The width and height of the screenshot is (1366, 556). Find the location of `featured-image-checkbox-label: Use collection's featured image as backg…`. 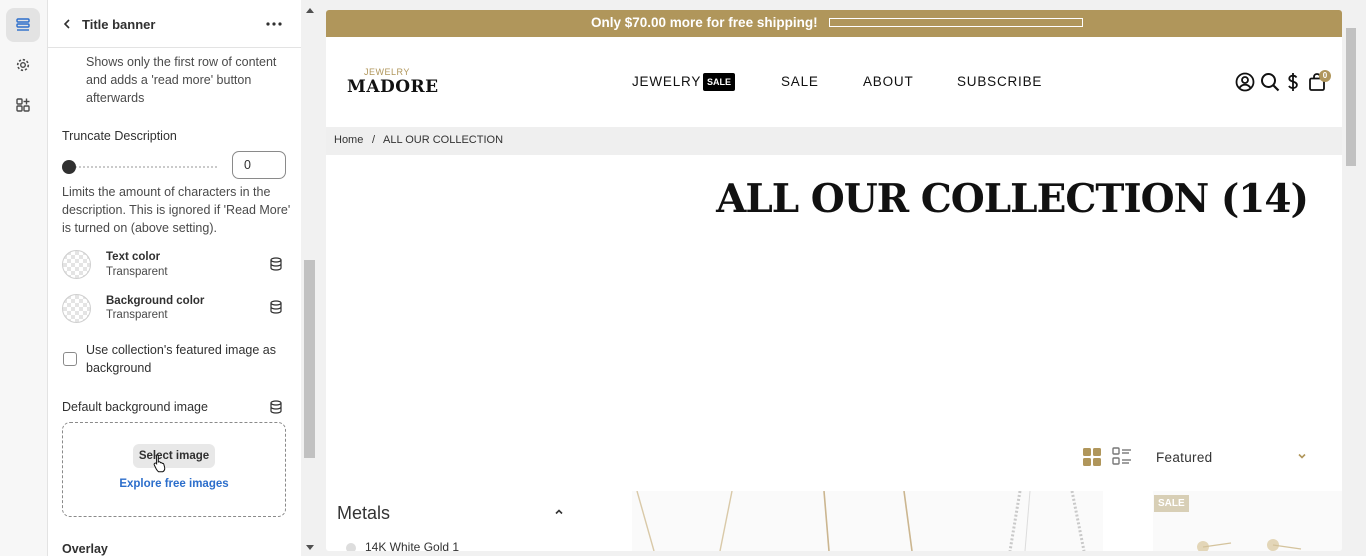

featured-image-checkbox-label: Use collection's featured image as backg… is located at coordinates (181, 359).